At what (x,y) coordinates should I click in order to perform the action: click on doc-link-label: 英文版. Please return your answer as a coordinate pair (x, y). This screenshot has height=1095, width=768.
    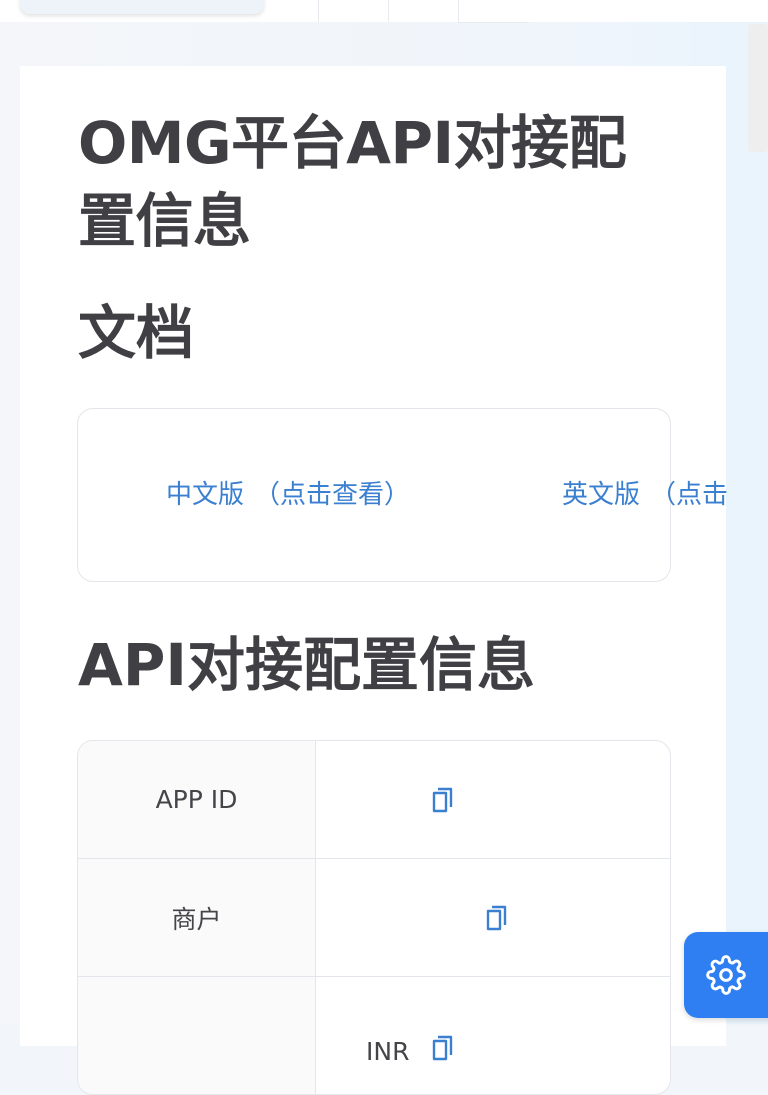
    Looking at the image, I should click on (601, 495).